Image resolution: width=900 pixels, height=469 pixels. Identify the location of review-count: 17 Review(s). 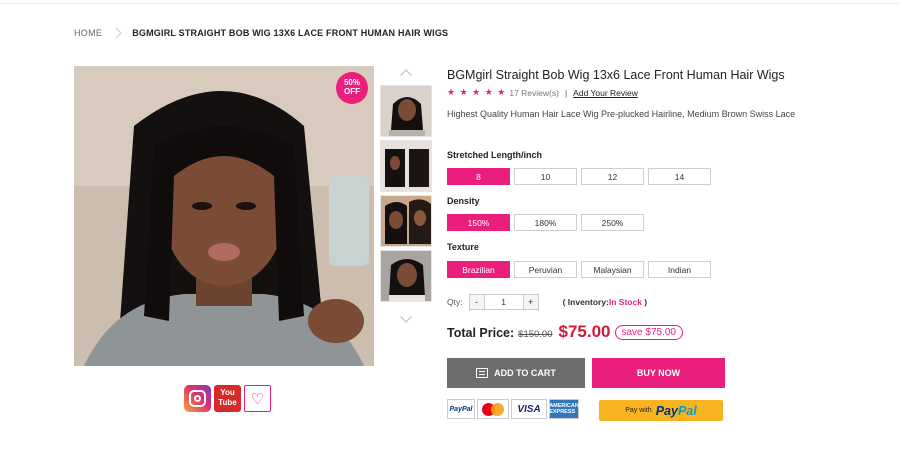
(534, 93).